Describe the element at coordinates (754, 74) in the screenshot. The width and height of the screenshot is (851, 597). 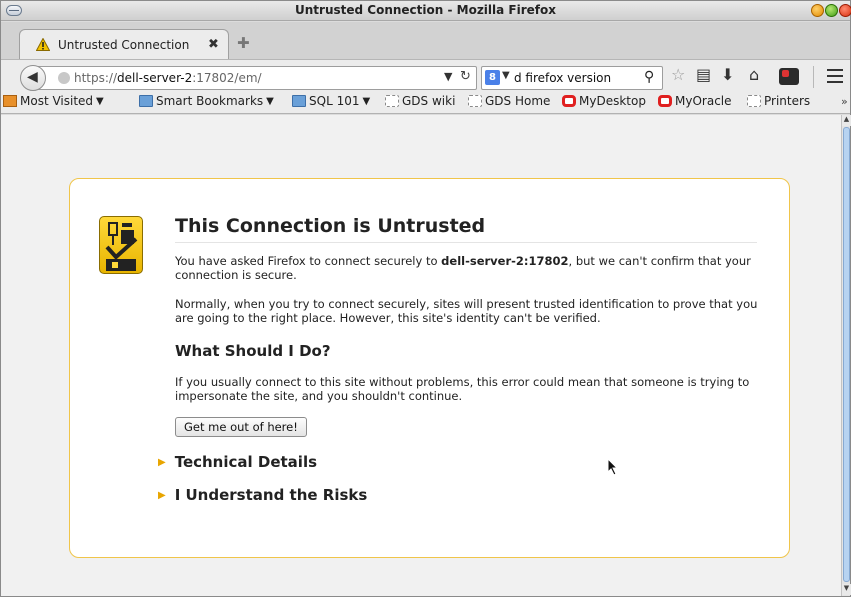
I see `home-icon: ⌂` at that location.